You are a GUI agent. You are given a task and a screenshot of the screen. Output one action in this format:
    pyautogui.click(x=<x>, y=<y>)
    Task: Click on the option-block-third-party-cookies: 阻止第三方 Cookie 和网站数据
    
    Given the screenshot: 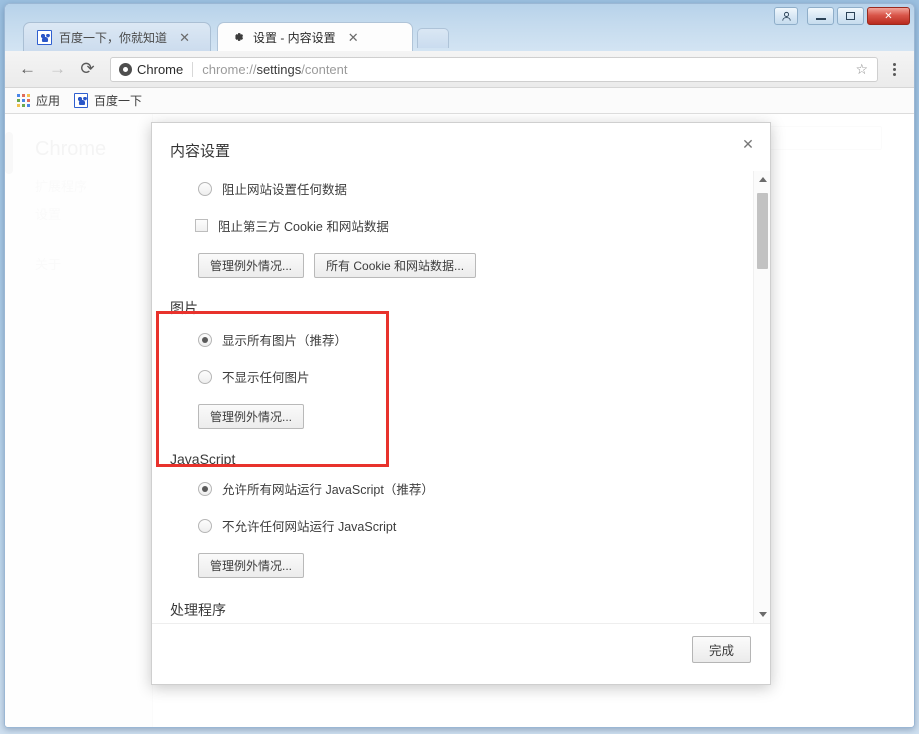 What is the action you would take?
    pyautogui.click(x=474, y=225)
    